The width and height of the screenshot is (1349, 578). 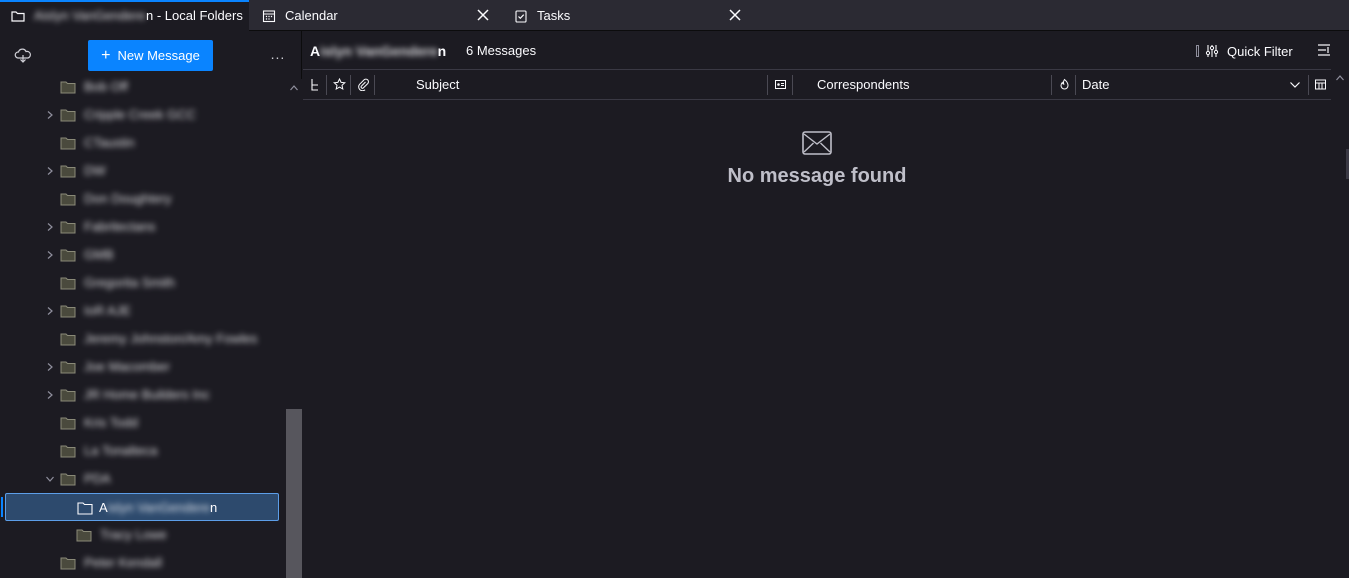 I want to click on tab-tasks: Tasks, so click(x=628, y=15).